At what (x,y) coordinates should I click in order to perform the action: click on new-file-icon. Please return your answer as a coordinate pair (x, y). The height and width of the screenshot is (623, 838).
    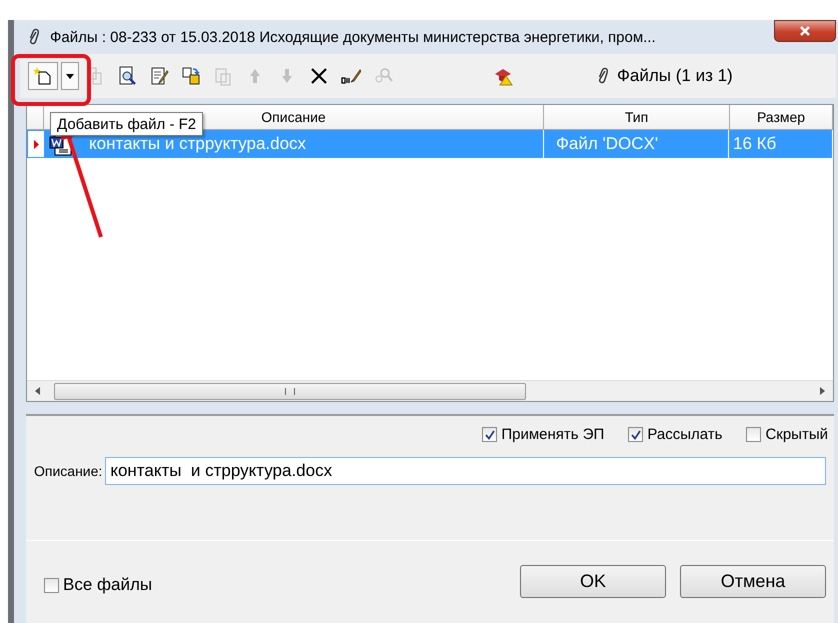
    Looking at the image, I should click on (43, 76).